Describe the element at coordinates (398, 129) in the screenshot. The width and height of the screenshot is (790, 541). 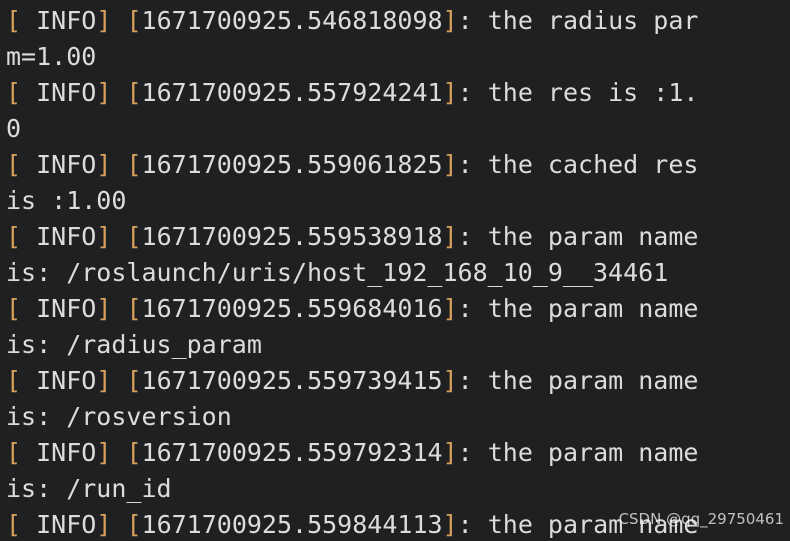
I see `log-line-continuation: 0` at that location.